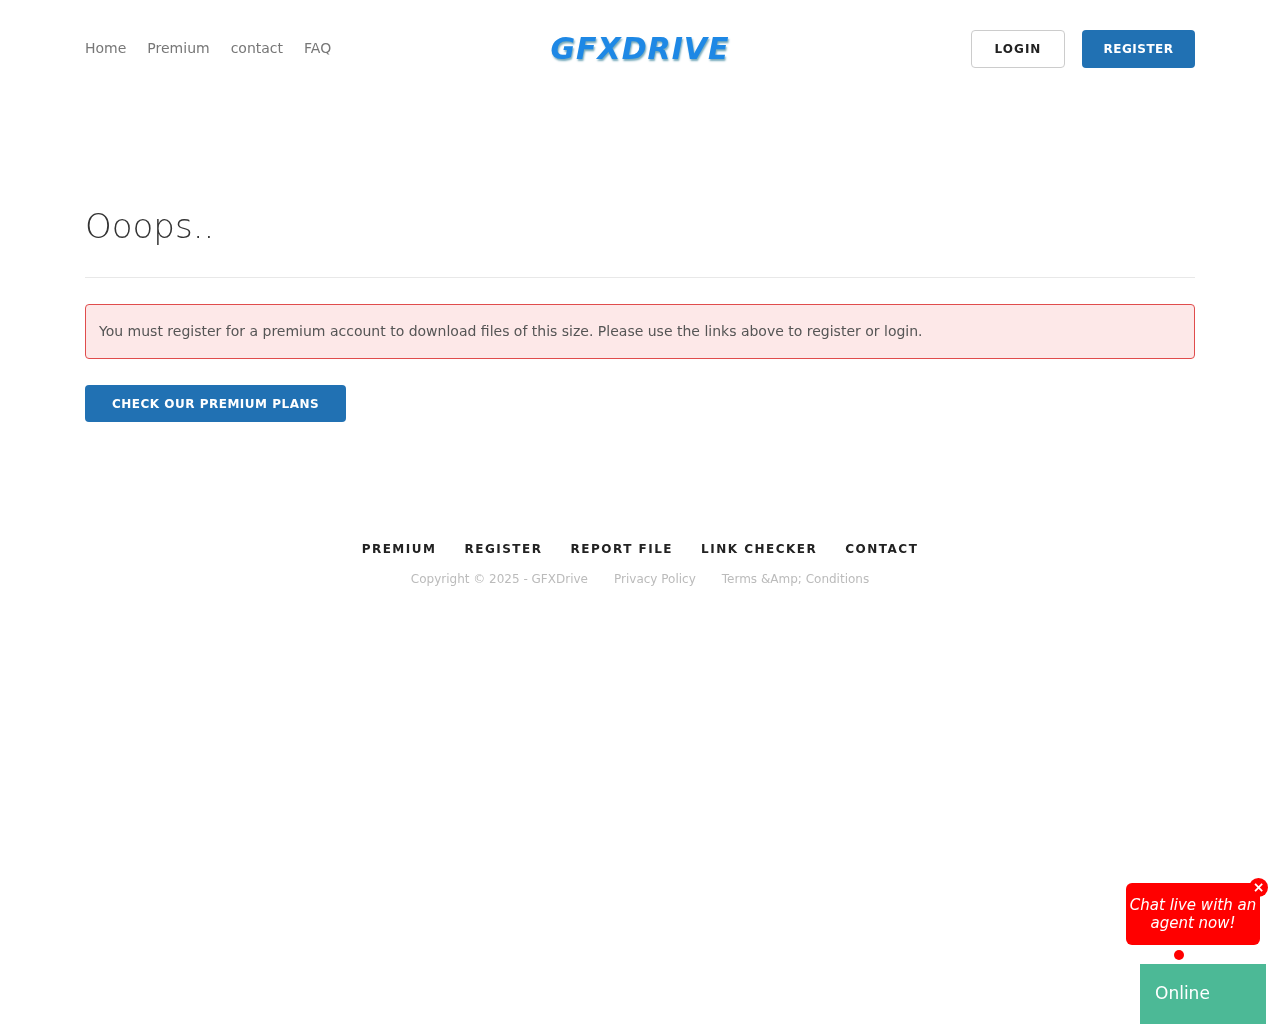 This screenshot has width=1280, height=1024. Describe the element at coordinates (640, 331) in the screenshot. I see `error-alert: You must register for a premium account to download files of this size. Please use the links above to register or login.` at that location.